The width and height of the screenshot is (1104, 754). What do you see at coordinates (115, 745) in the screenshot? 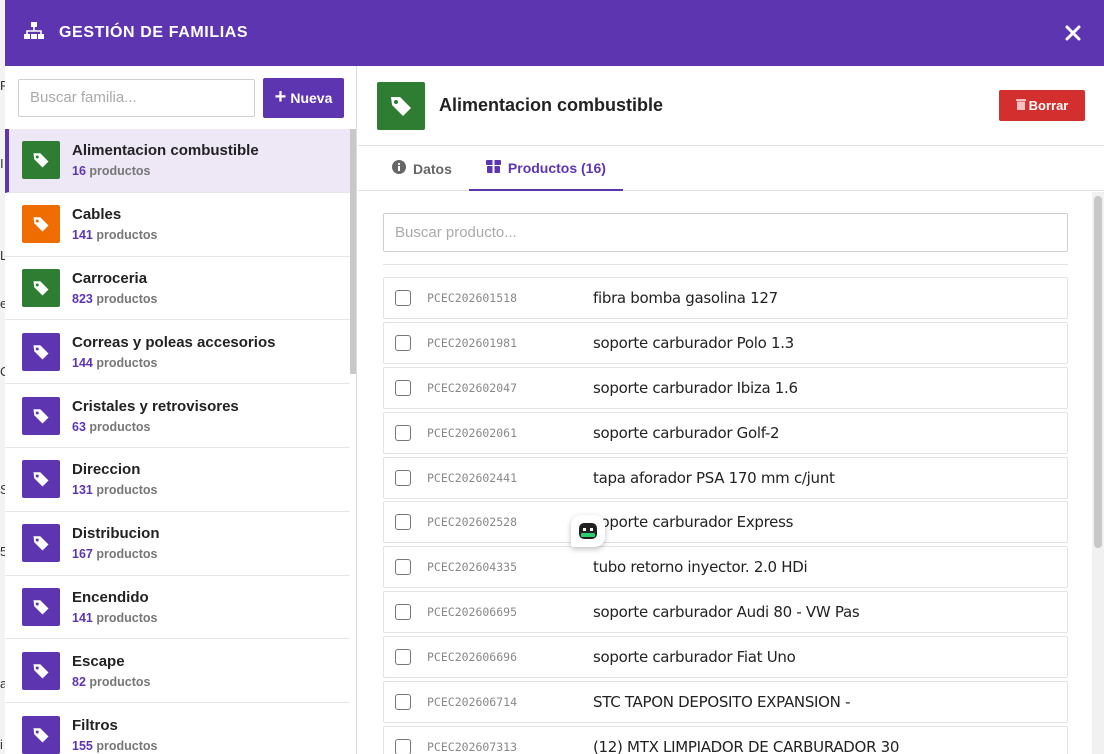
I see `family-count: 155 productos` at bounding box center [115, 745].